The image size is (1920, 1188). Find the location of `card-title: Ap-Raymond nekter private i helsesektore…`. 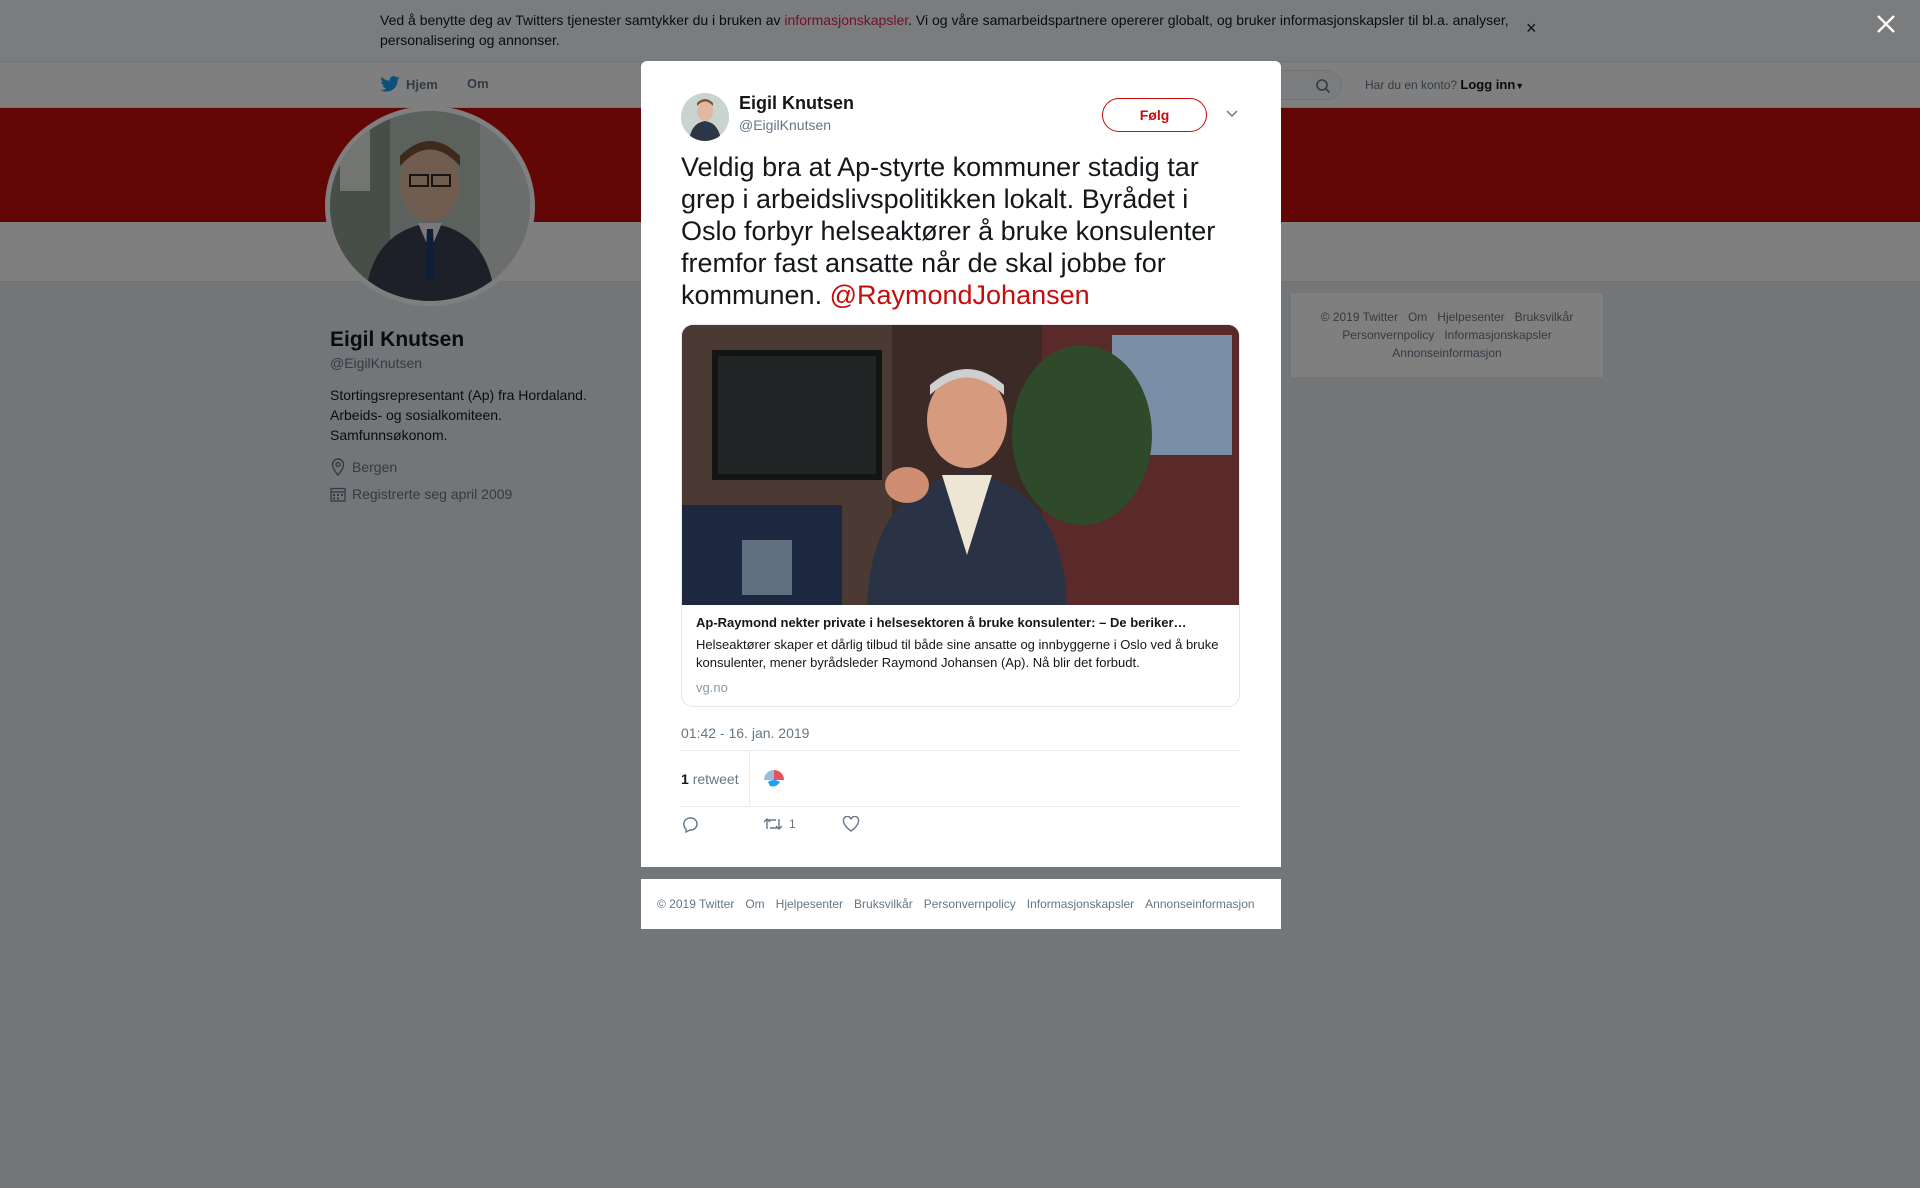

card-title: Ap-Raymond nekter private i helsesektore… is located at coordinates (961, 622).